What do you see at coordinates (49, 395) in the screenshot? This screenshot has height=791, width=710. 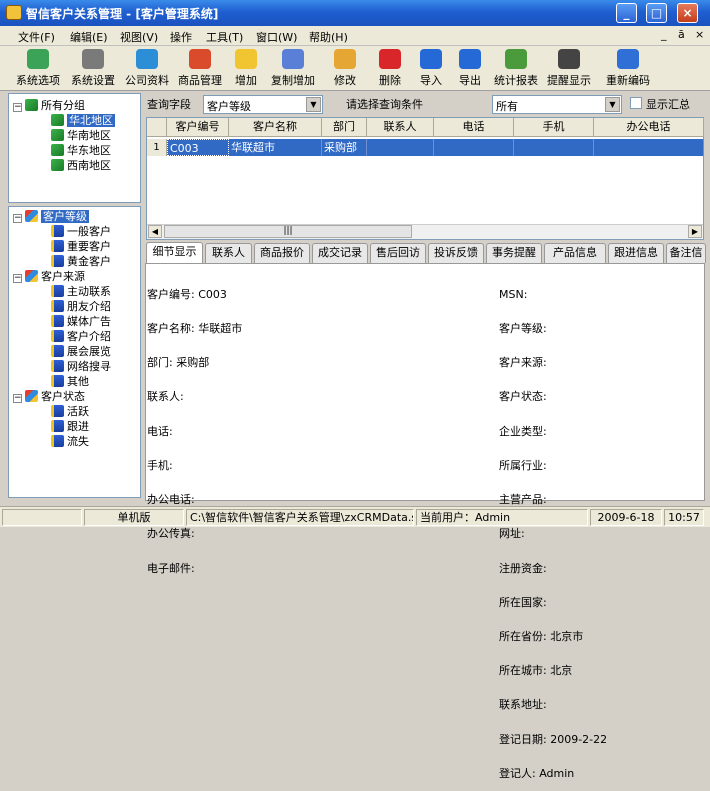 I see `tree-node-customer-status: − 客户状态` at bounding box center [49, 395].